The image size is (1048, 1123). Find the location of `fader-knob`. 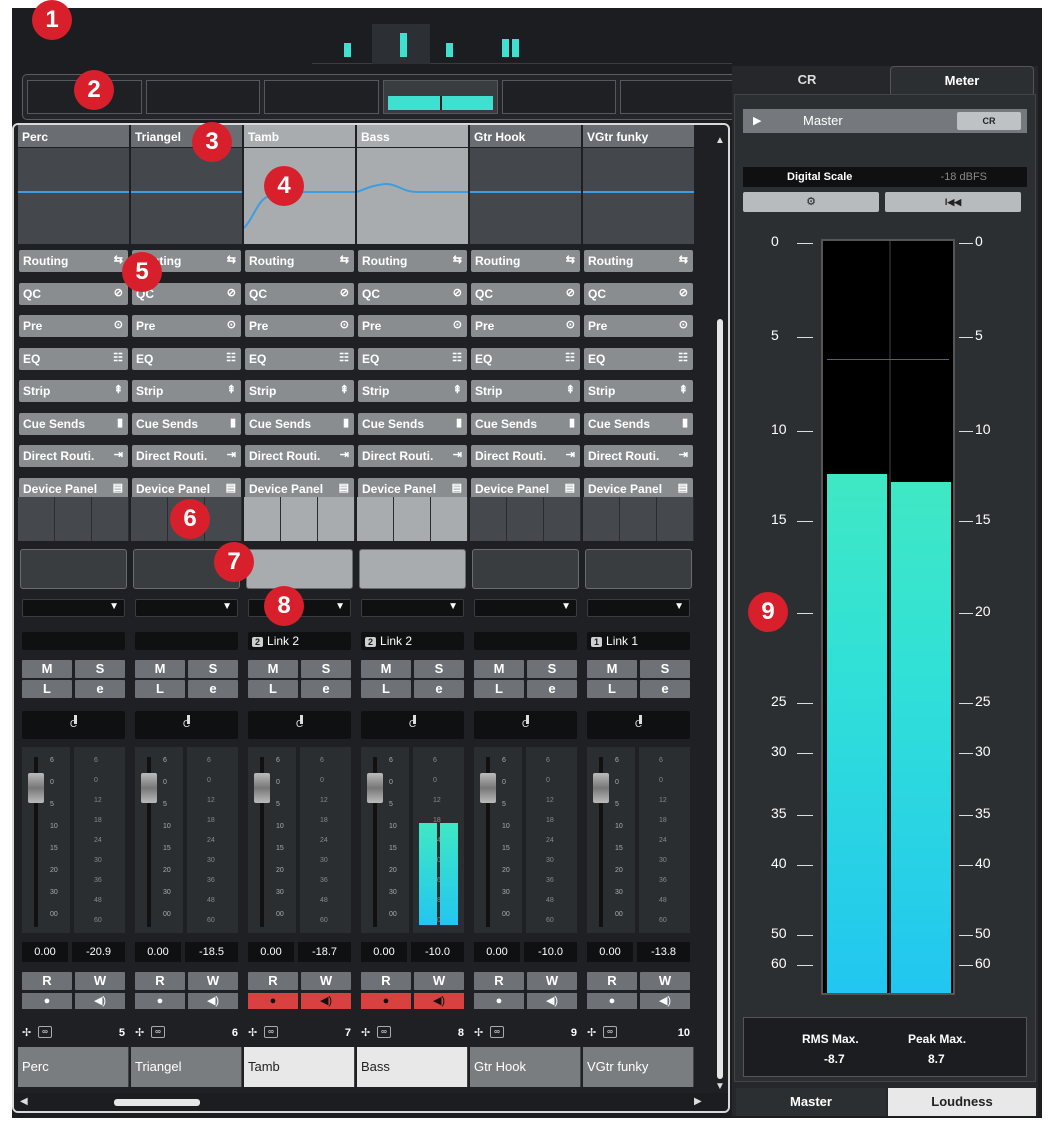

fader-knob is located at coordinates (262, 788).